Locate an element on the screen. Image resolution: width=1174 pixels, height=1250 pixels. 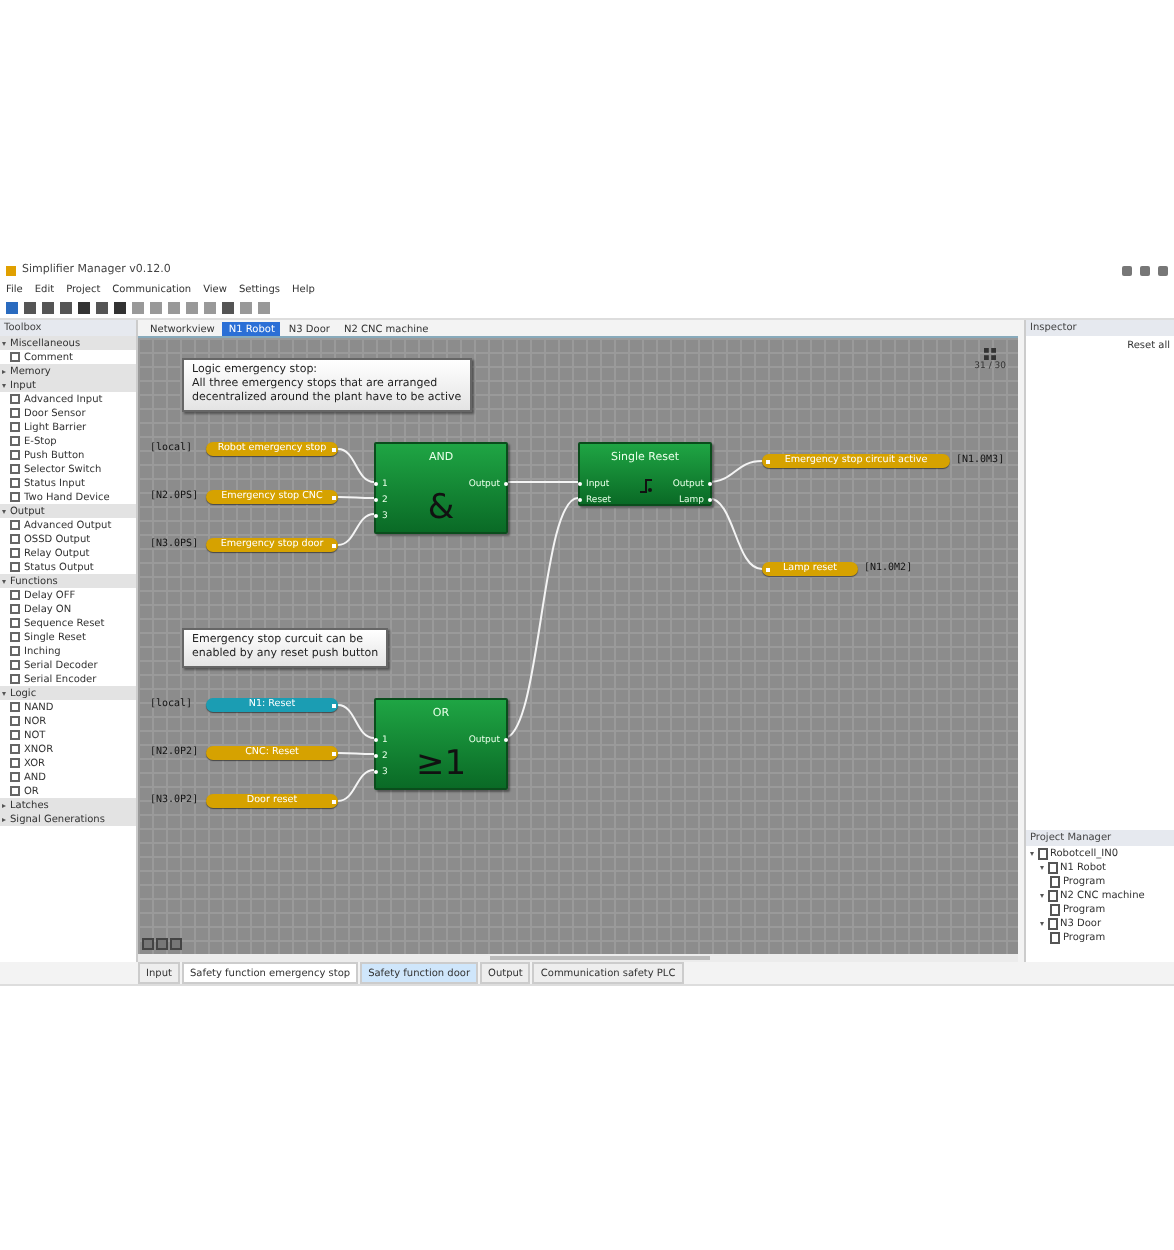
minimize-button is located at coordinates (1127, 270).